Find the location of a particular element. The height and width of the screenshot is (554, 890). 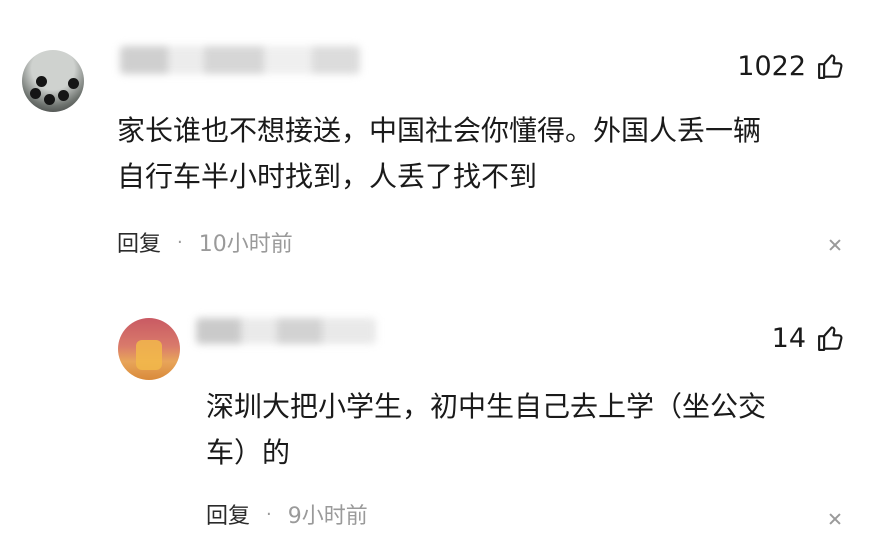

comment-meta: 回复 · 10小时前 is located at coordinates (205, 242).